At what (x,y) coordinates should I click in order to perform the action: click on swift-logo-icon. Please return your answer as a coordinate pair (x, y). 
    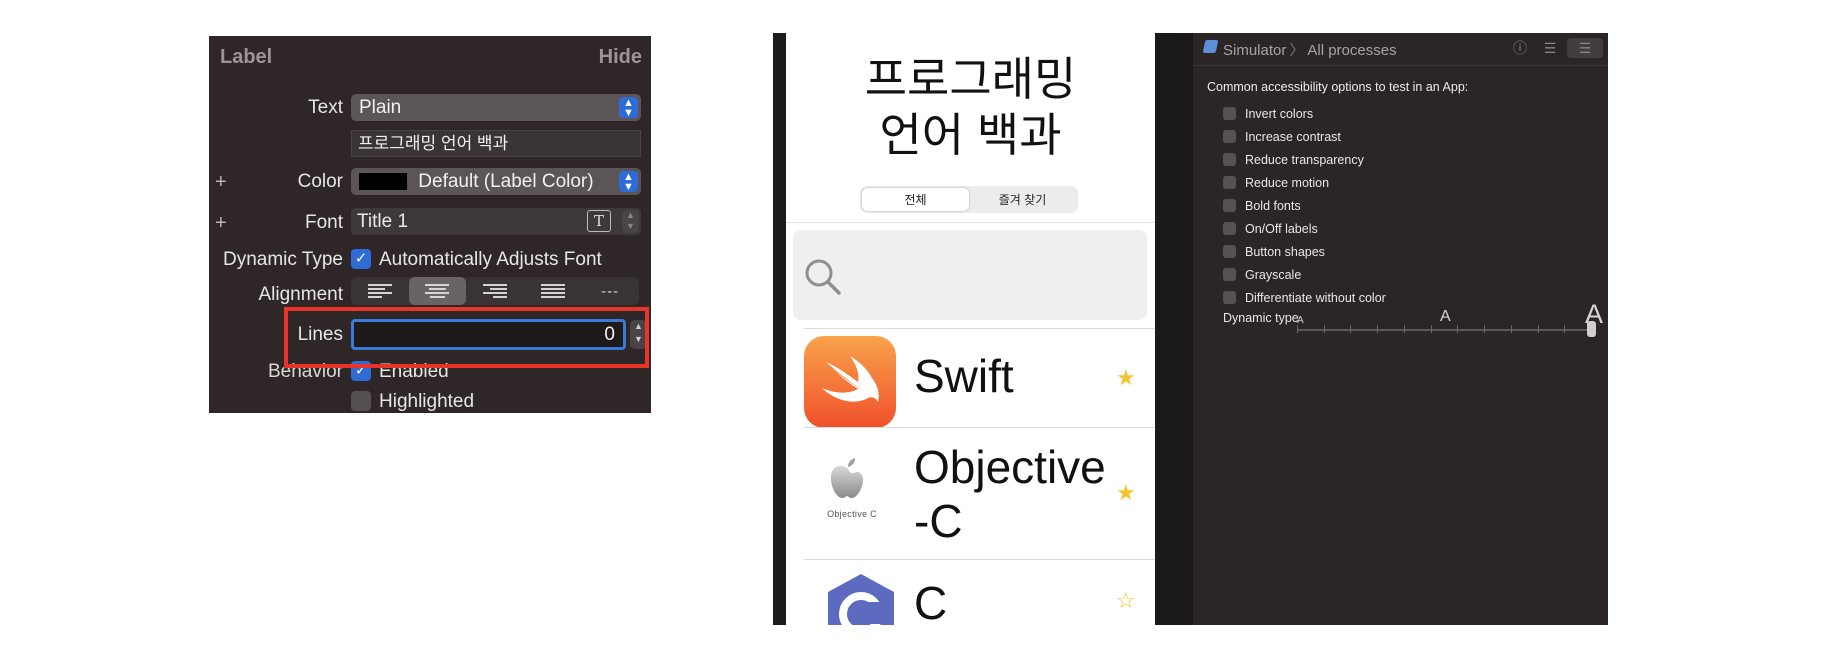
    Looking at the image, I should click on (850, 382).